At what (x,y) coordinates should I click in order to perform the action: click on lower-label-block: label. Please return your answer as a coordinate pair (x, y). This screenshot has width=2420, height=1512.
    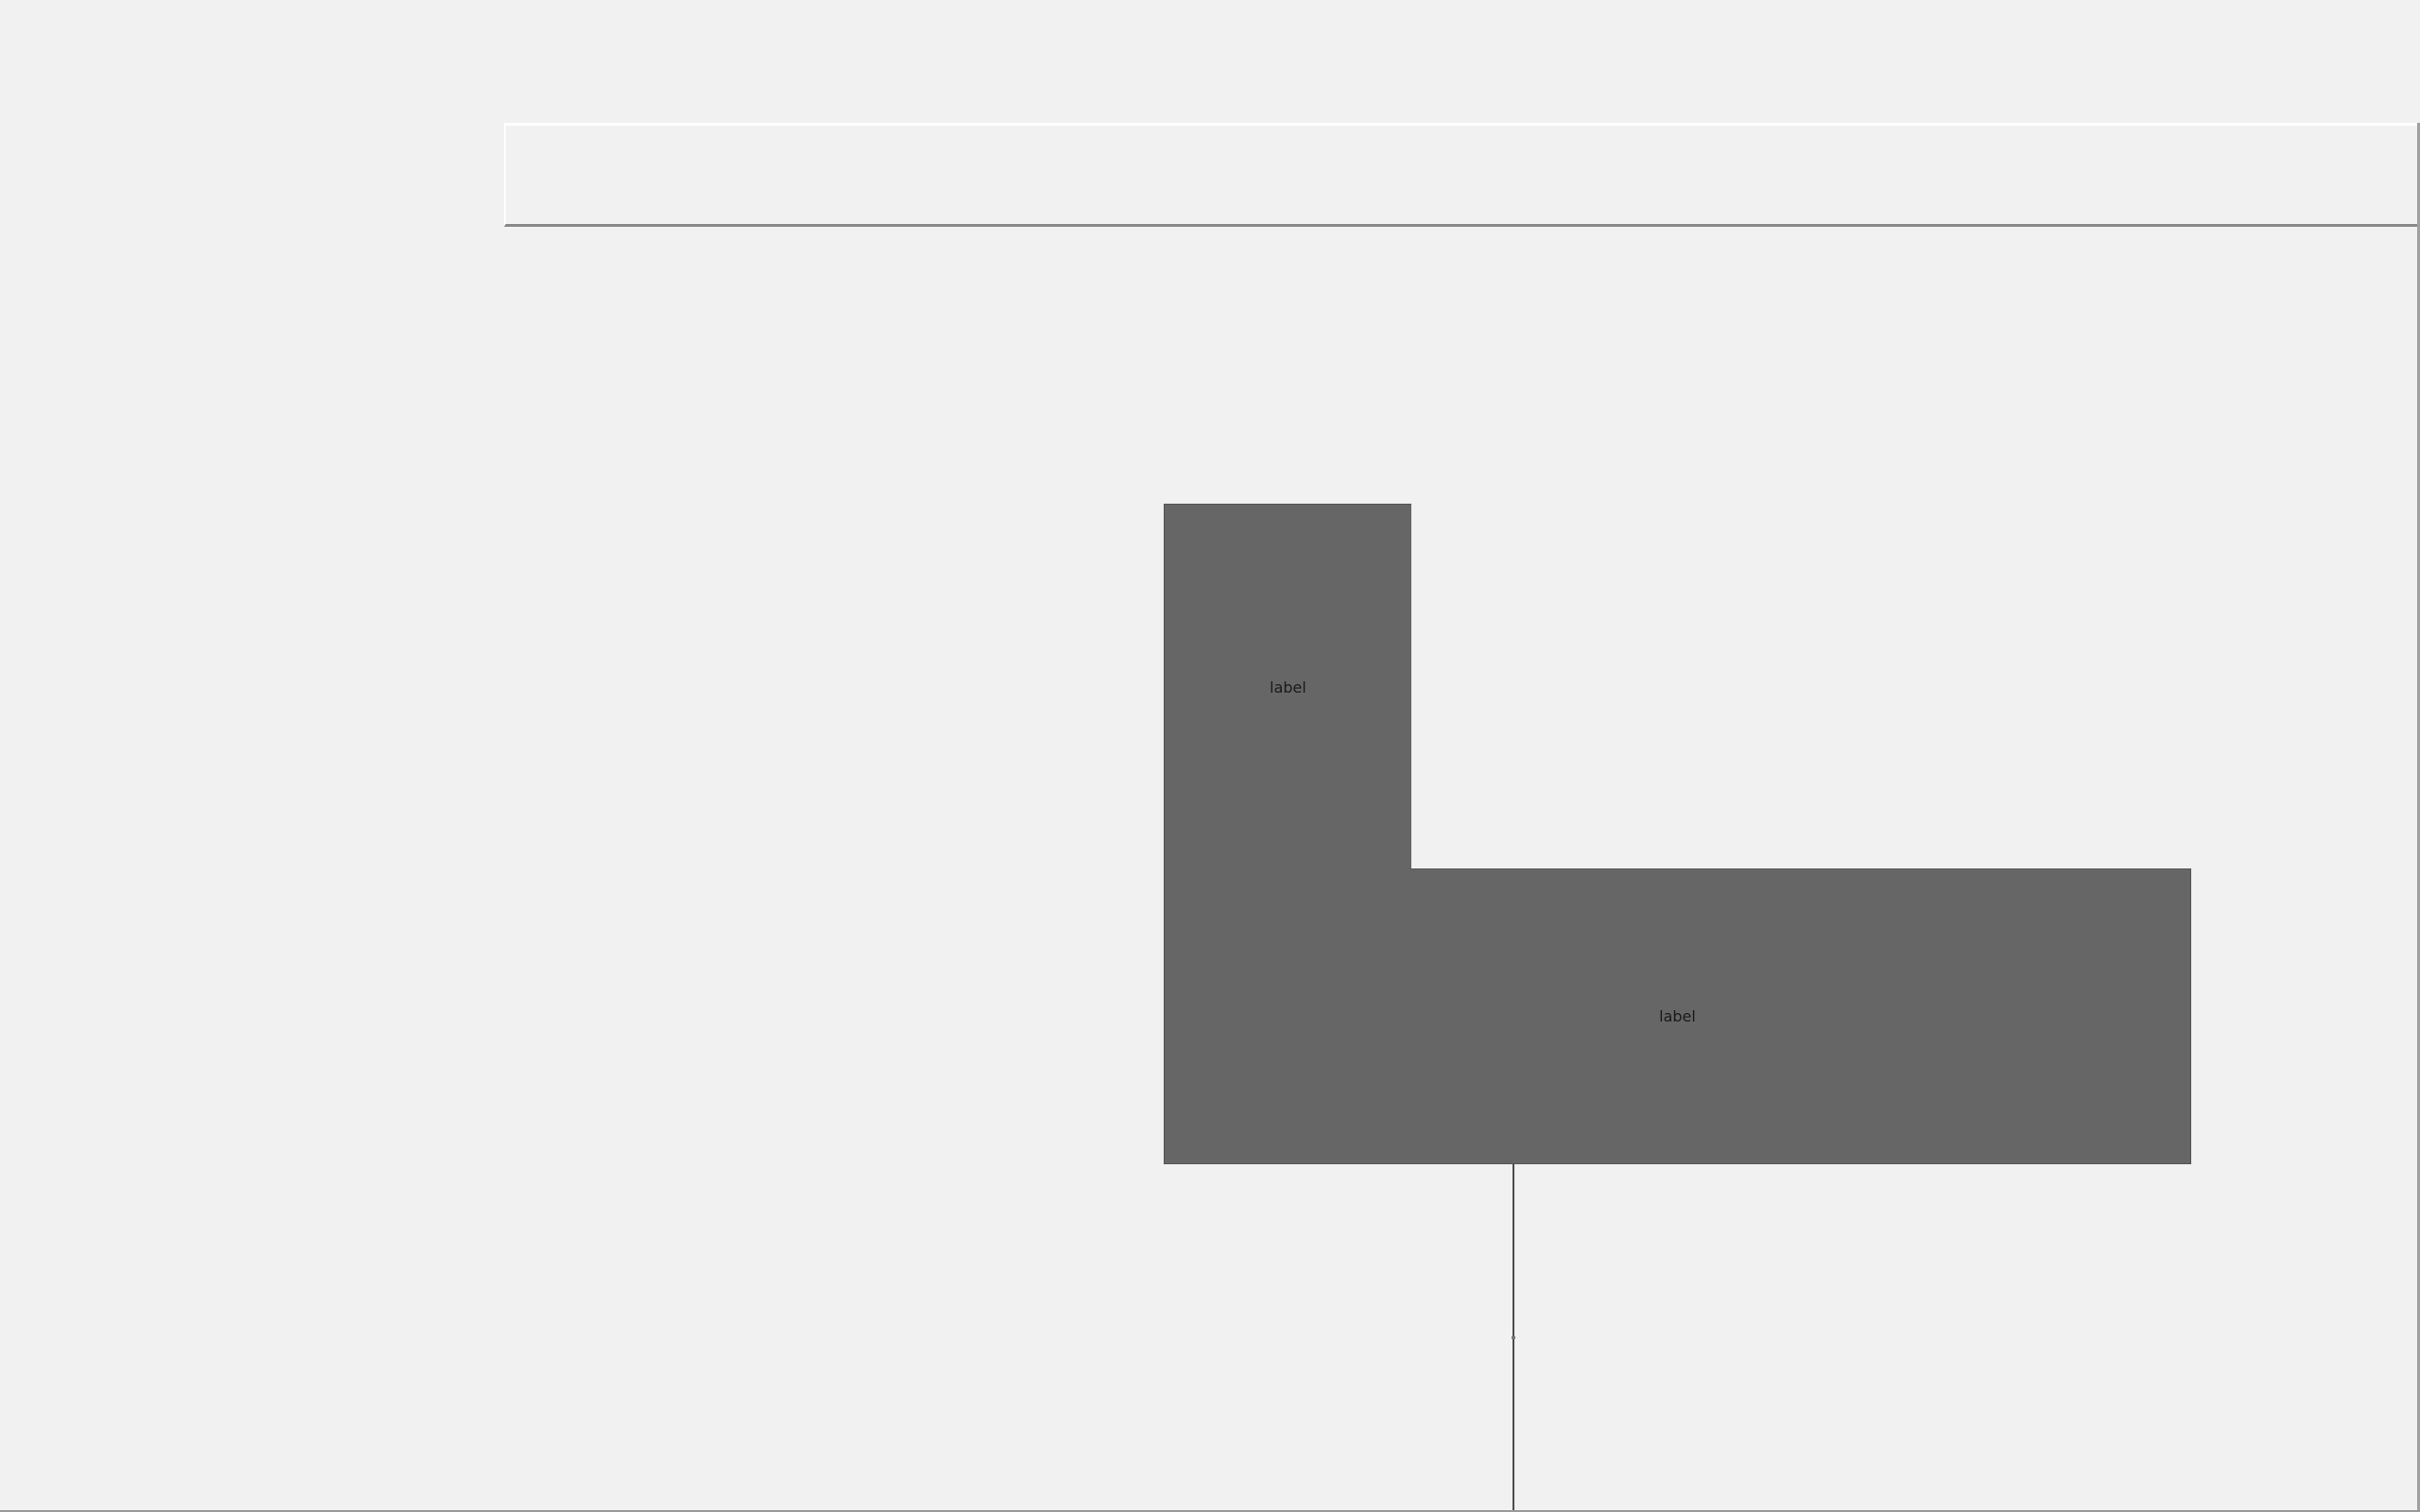
    Looking at the image, I should click on (1677, 1016).